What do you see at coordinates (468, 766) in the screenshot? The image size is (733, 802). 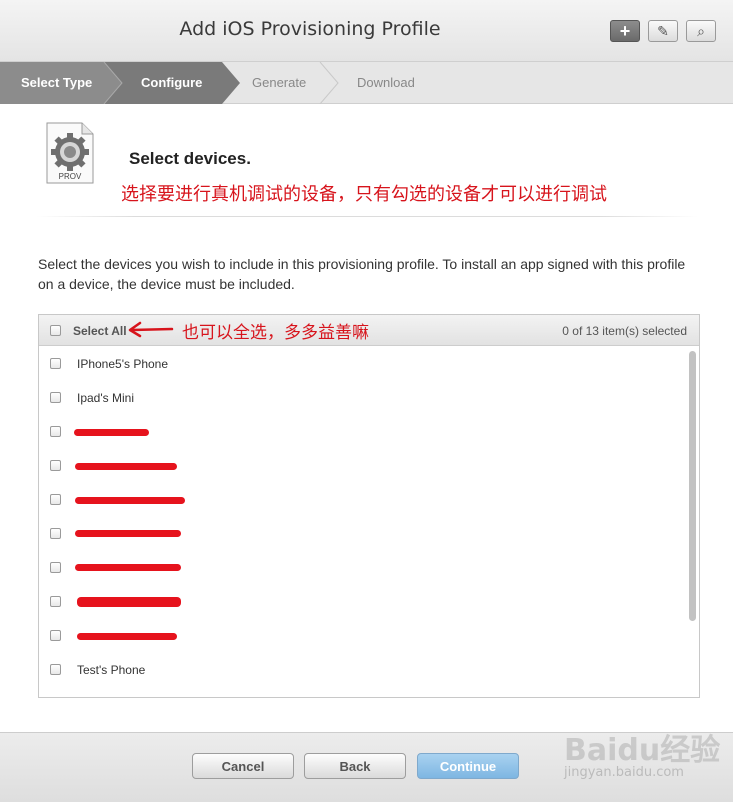 I see `continue-button: Continue` at bounding box center [468, 766].